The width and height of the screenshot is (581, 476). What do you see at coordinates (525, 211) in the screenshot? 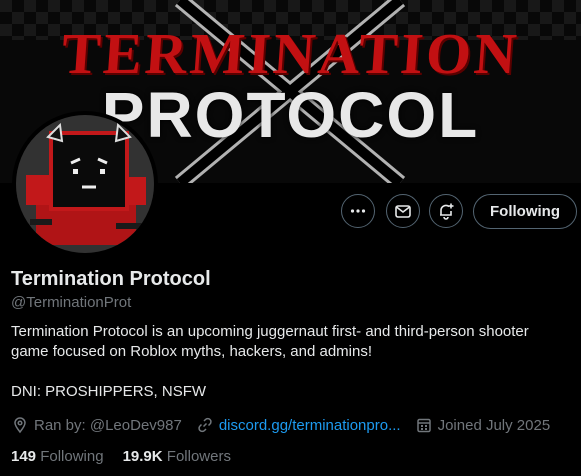
I see `following-button: Following` at bounding box center [525, 211].